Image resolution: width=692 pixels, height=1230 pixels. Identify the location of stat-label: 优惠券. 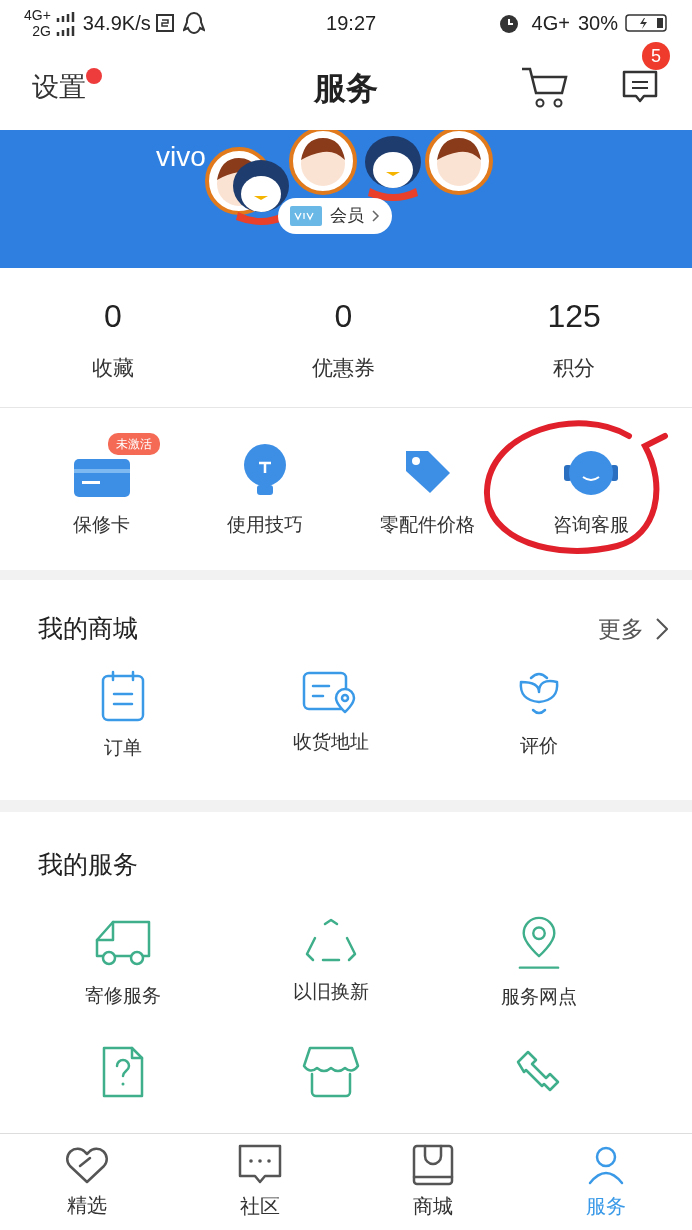
(343, 367).